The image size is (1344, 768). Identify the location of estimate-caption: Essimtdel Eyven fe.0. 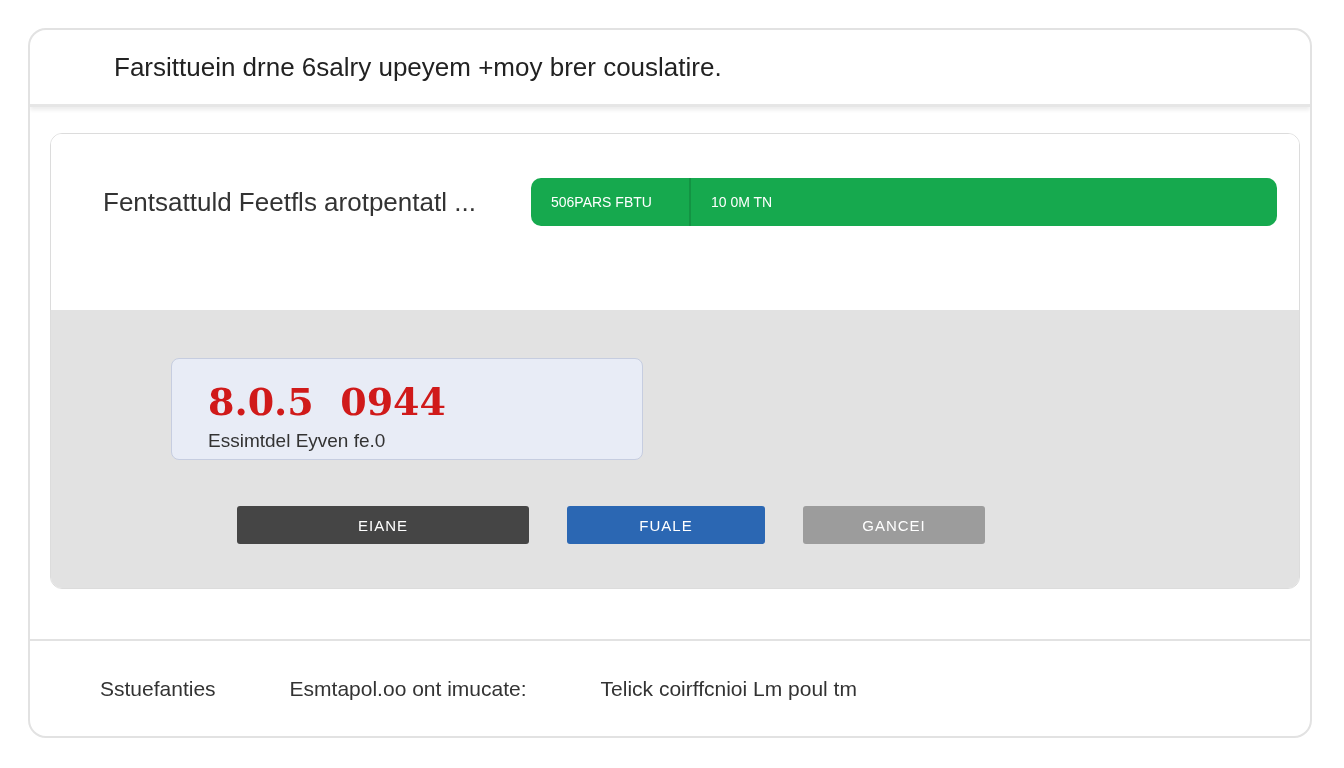
(297, 441).